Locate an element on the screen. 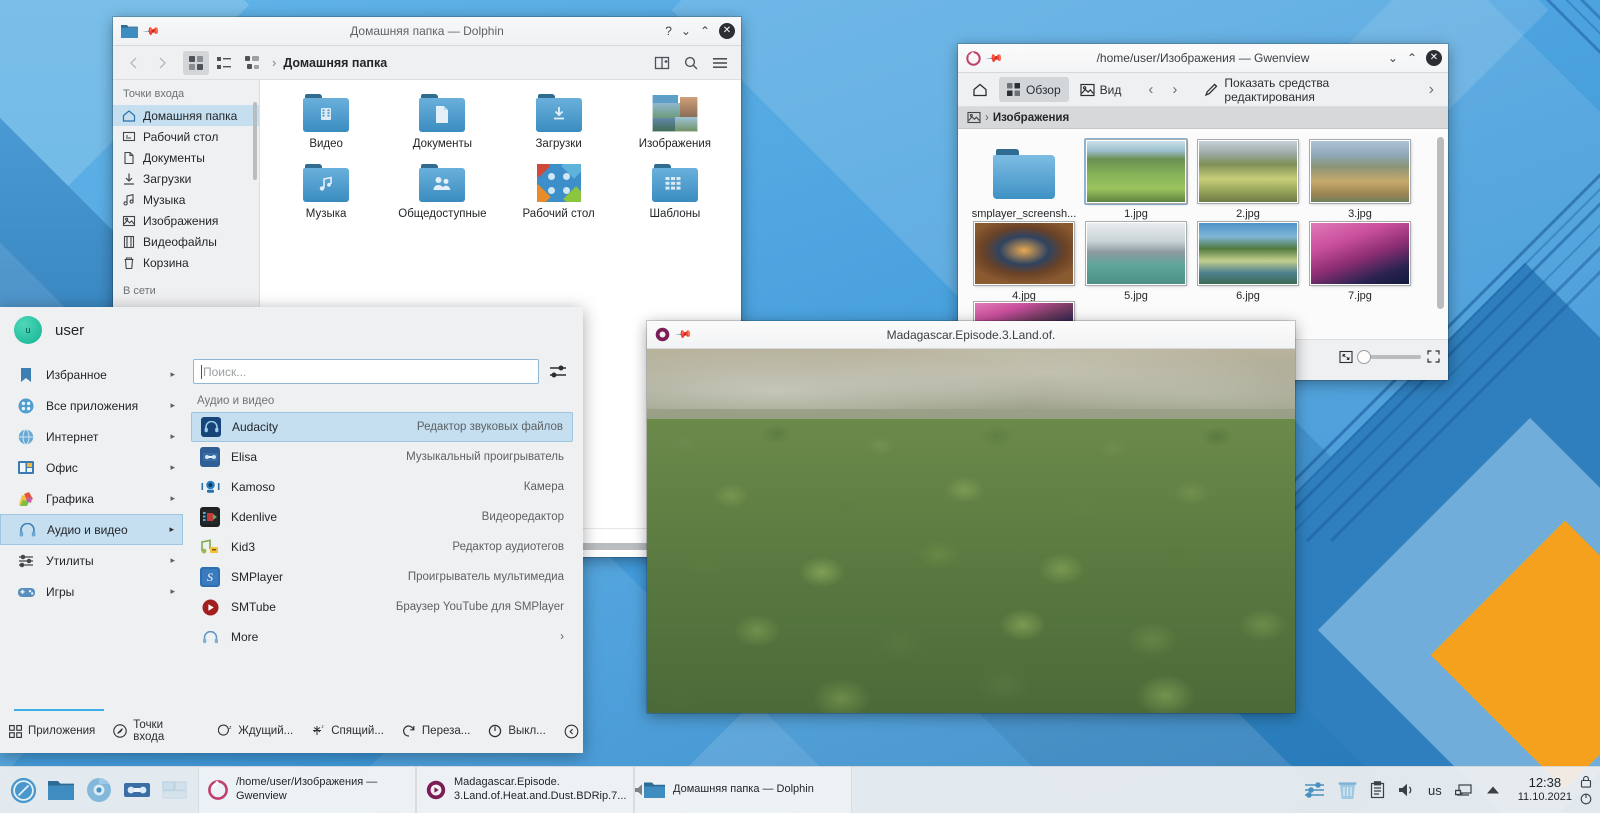  clipboard-icon is located at coordinates (1377, 790).